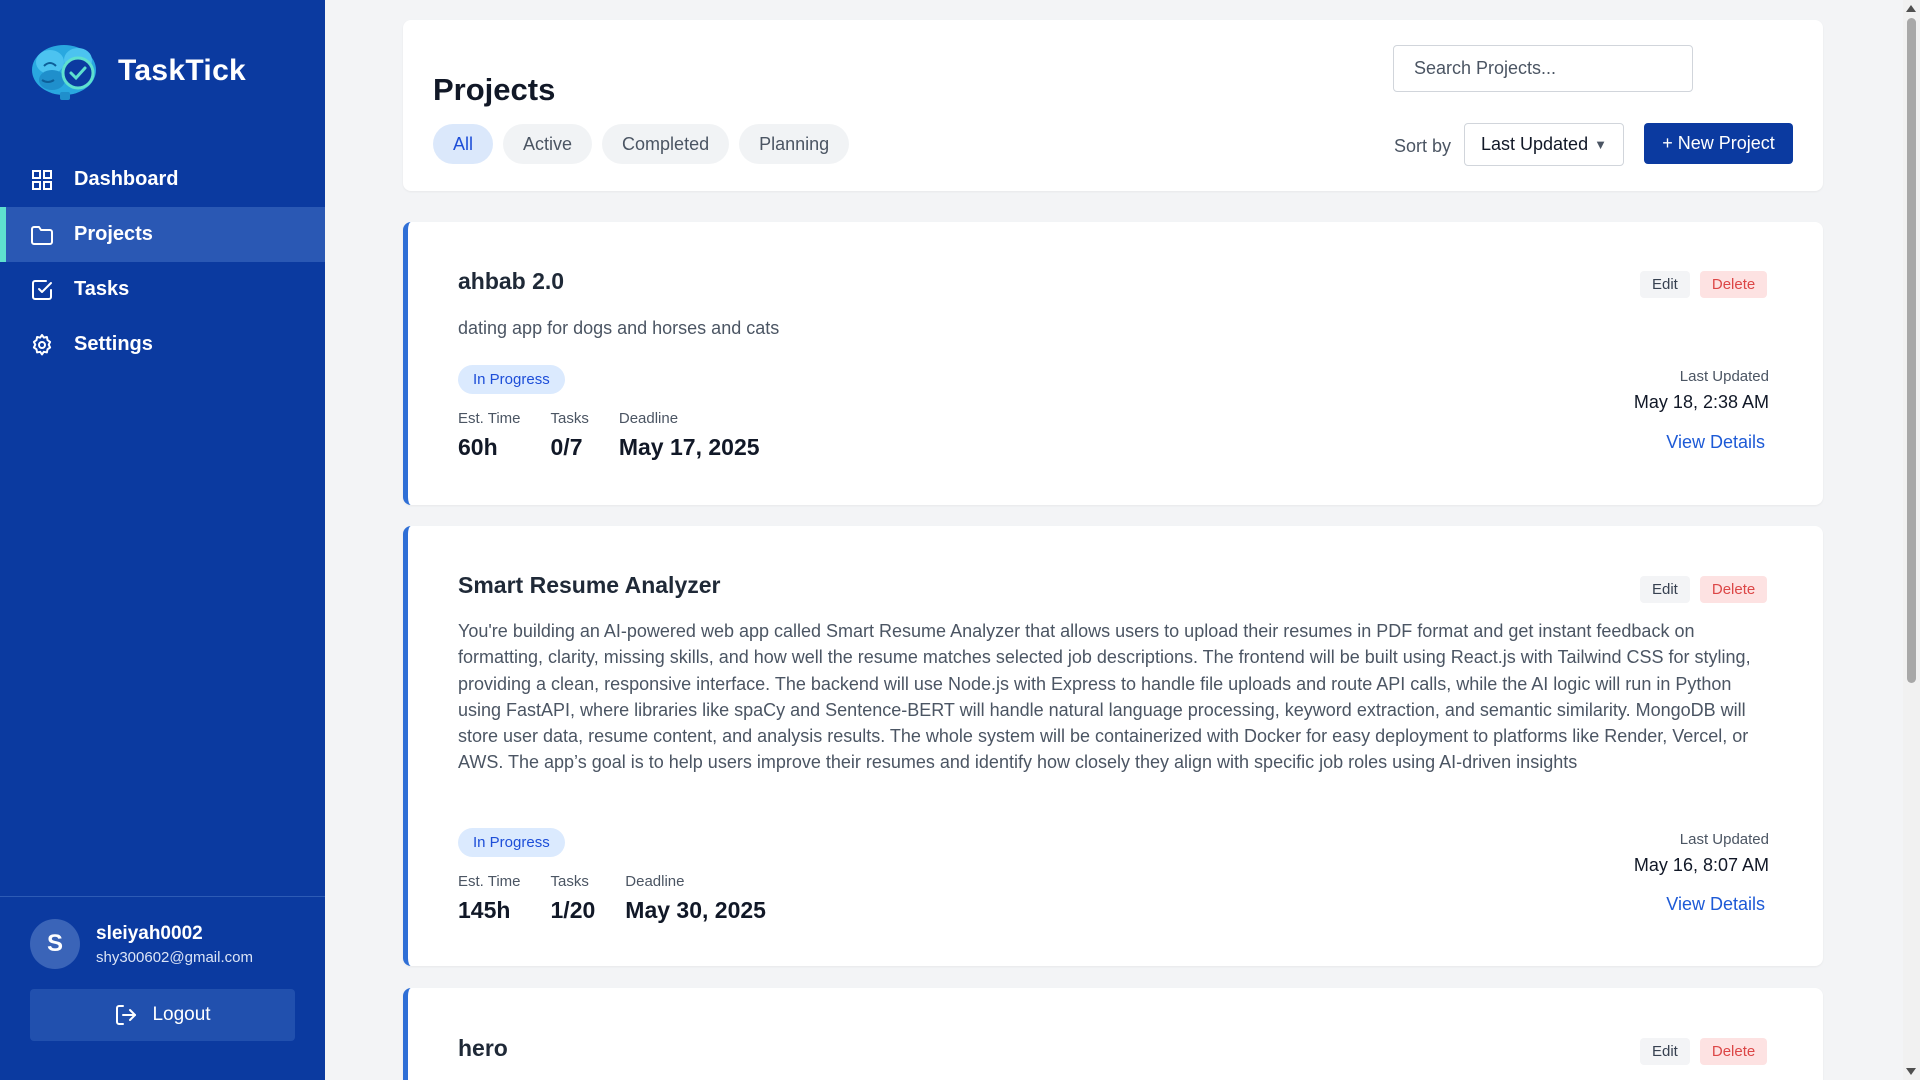 This screenshot has width=1920, height=1080. I want to click on avatar: S, so click(55, 944).